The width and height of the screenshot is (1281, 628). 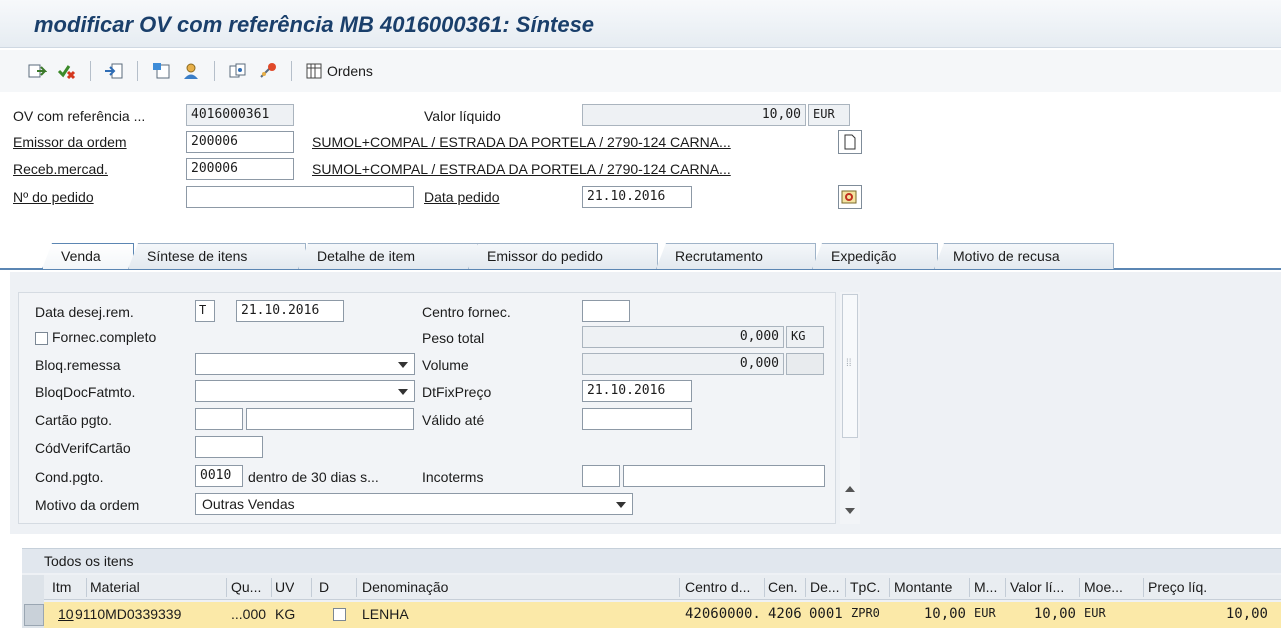 I want to click on display-change-icon, so click(x=37, y=71).